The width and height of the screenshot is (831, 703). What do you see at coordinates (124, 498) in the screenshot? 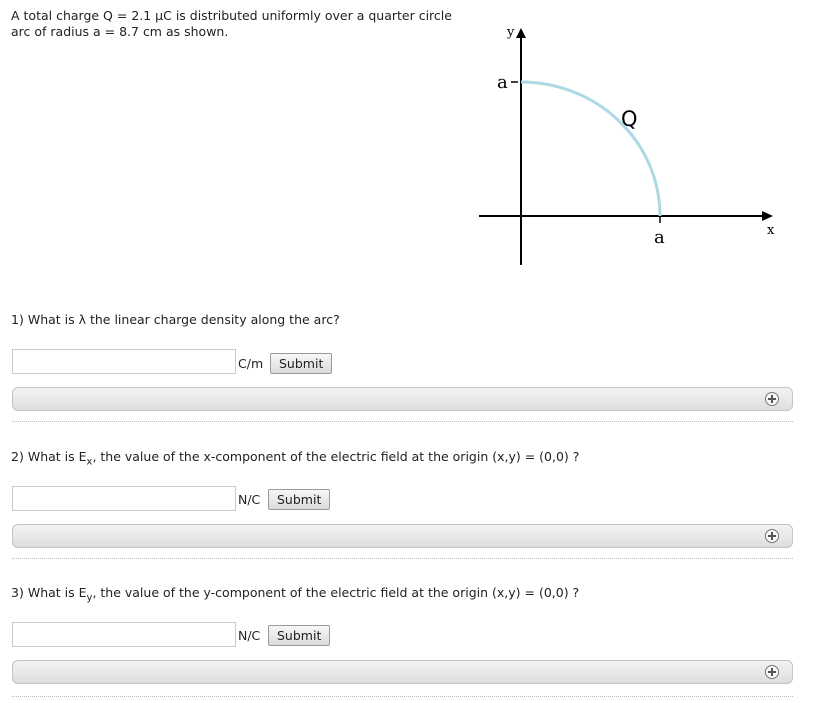
I see `answer-2-input` at bounding box center [124, 498].